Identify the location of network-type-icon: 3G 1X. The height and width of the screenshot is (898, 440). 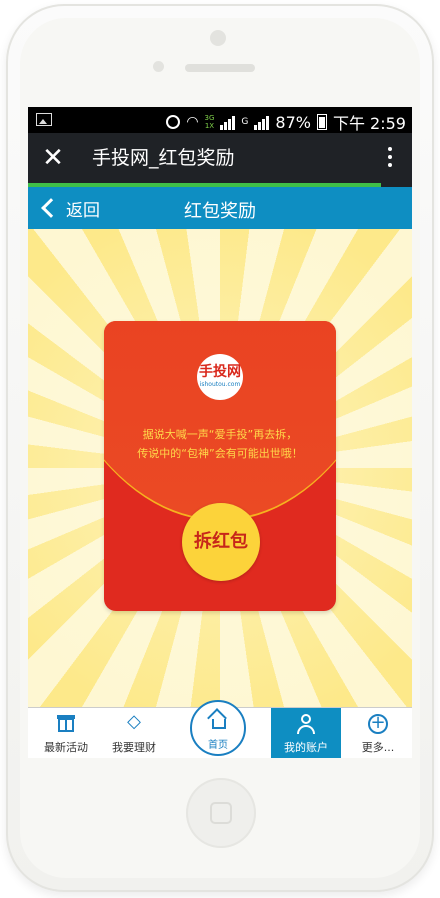
(210, 122).